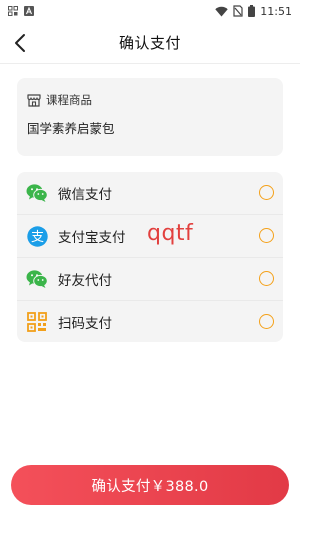  What do you see at coordinates (150, 322) in the screenshot?
I see `payment-option-qr: 扫码支付` at bounding box center [150, 322].